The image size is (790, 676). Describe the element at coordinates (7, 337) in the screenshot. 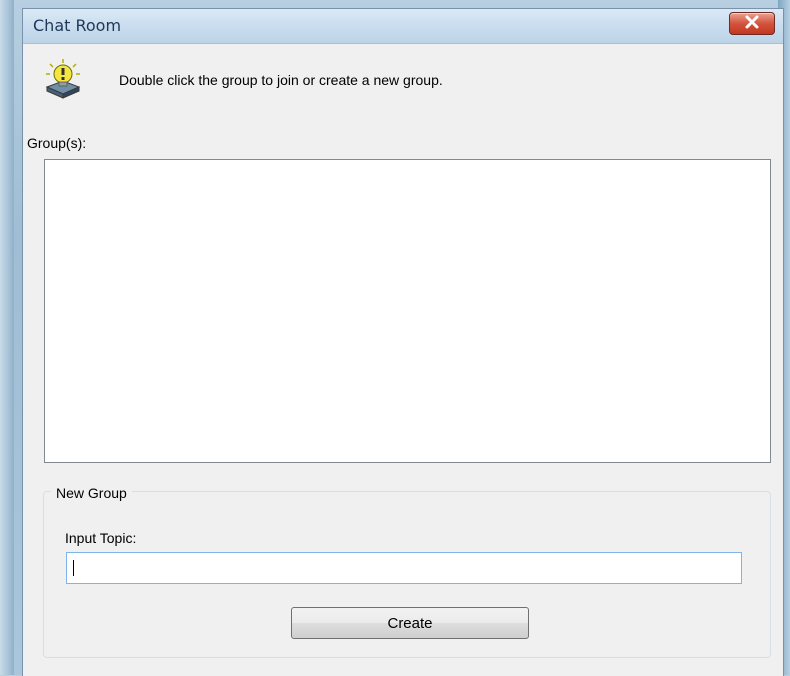

I see `desktop-background-left` at that location.